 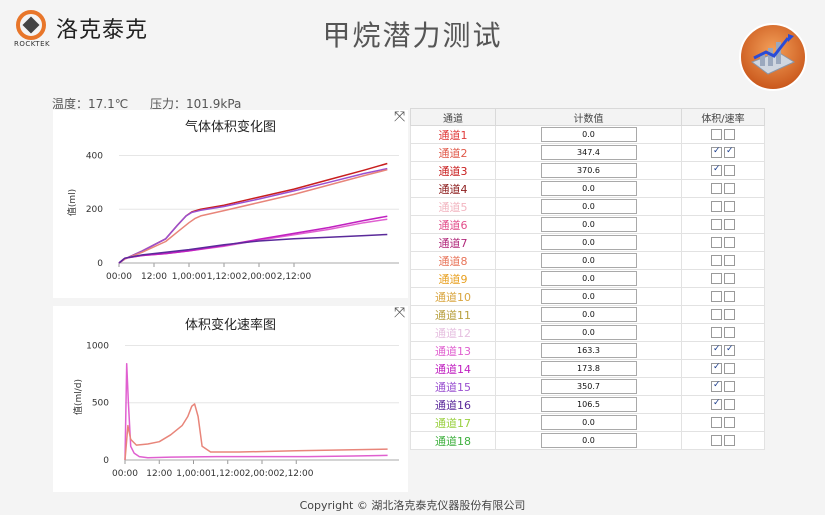 What do you see at coordinates (588, 368) in the screenshot?
I see `count-value-field: 173.8` at bounding box center [588, 368].